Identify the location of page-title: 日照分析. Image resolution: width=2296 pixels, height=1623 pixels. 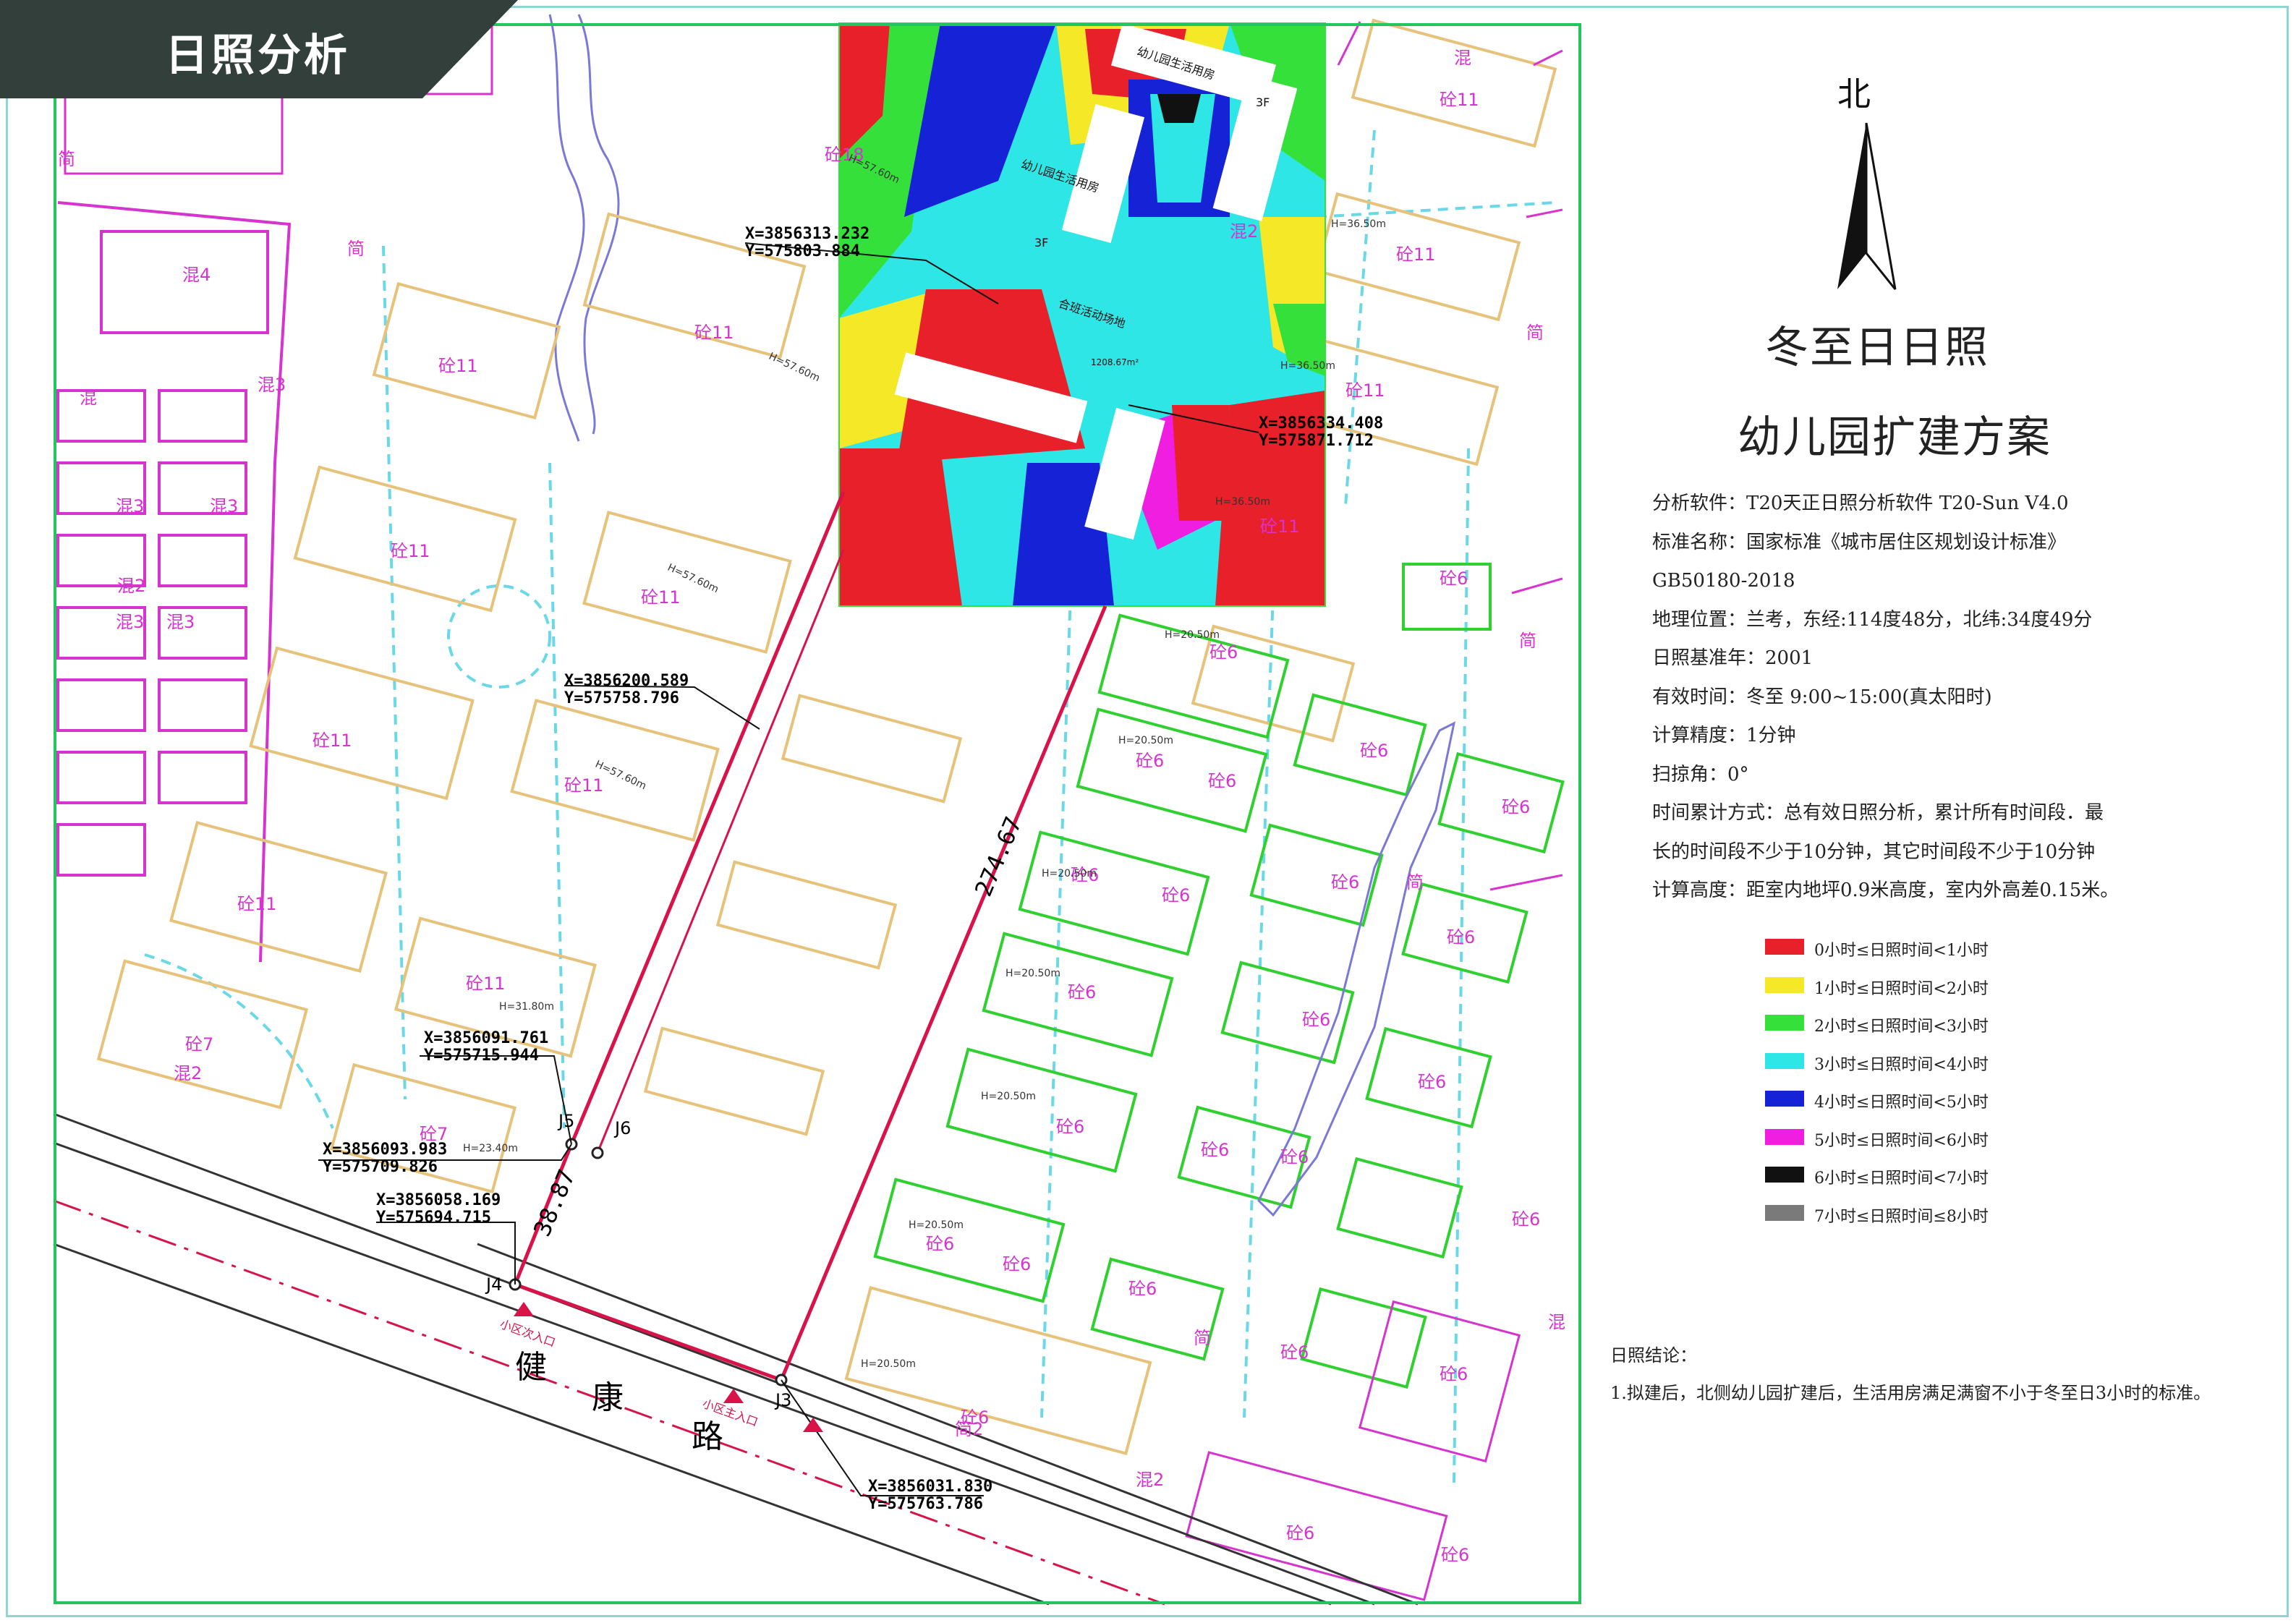
(257, 55).